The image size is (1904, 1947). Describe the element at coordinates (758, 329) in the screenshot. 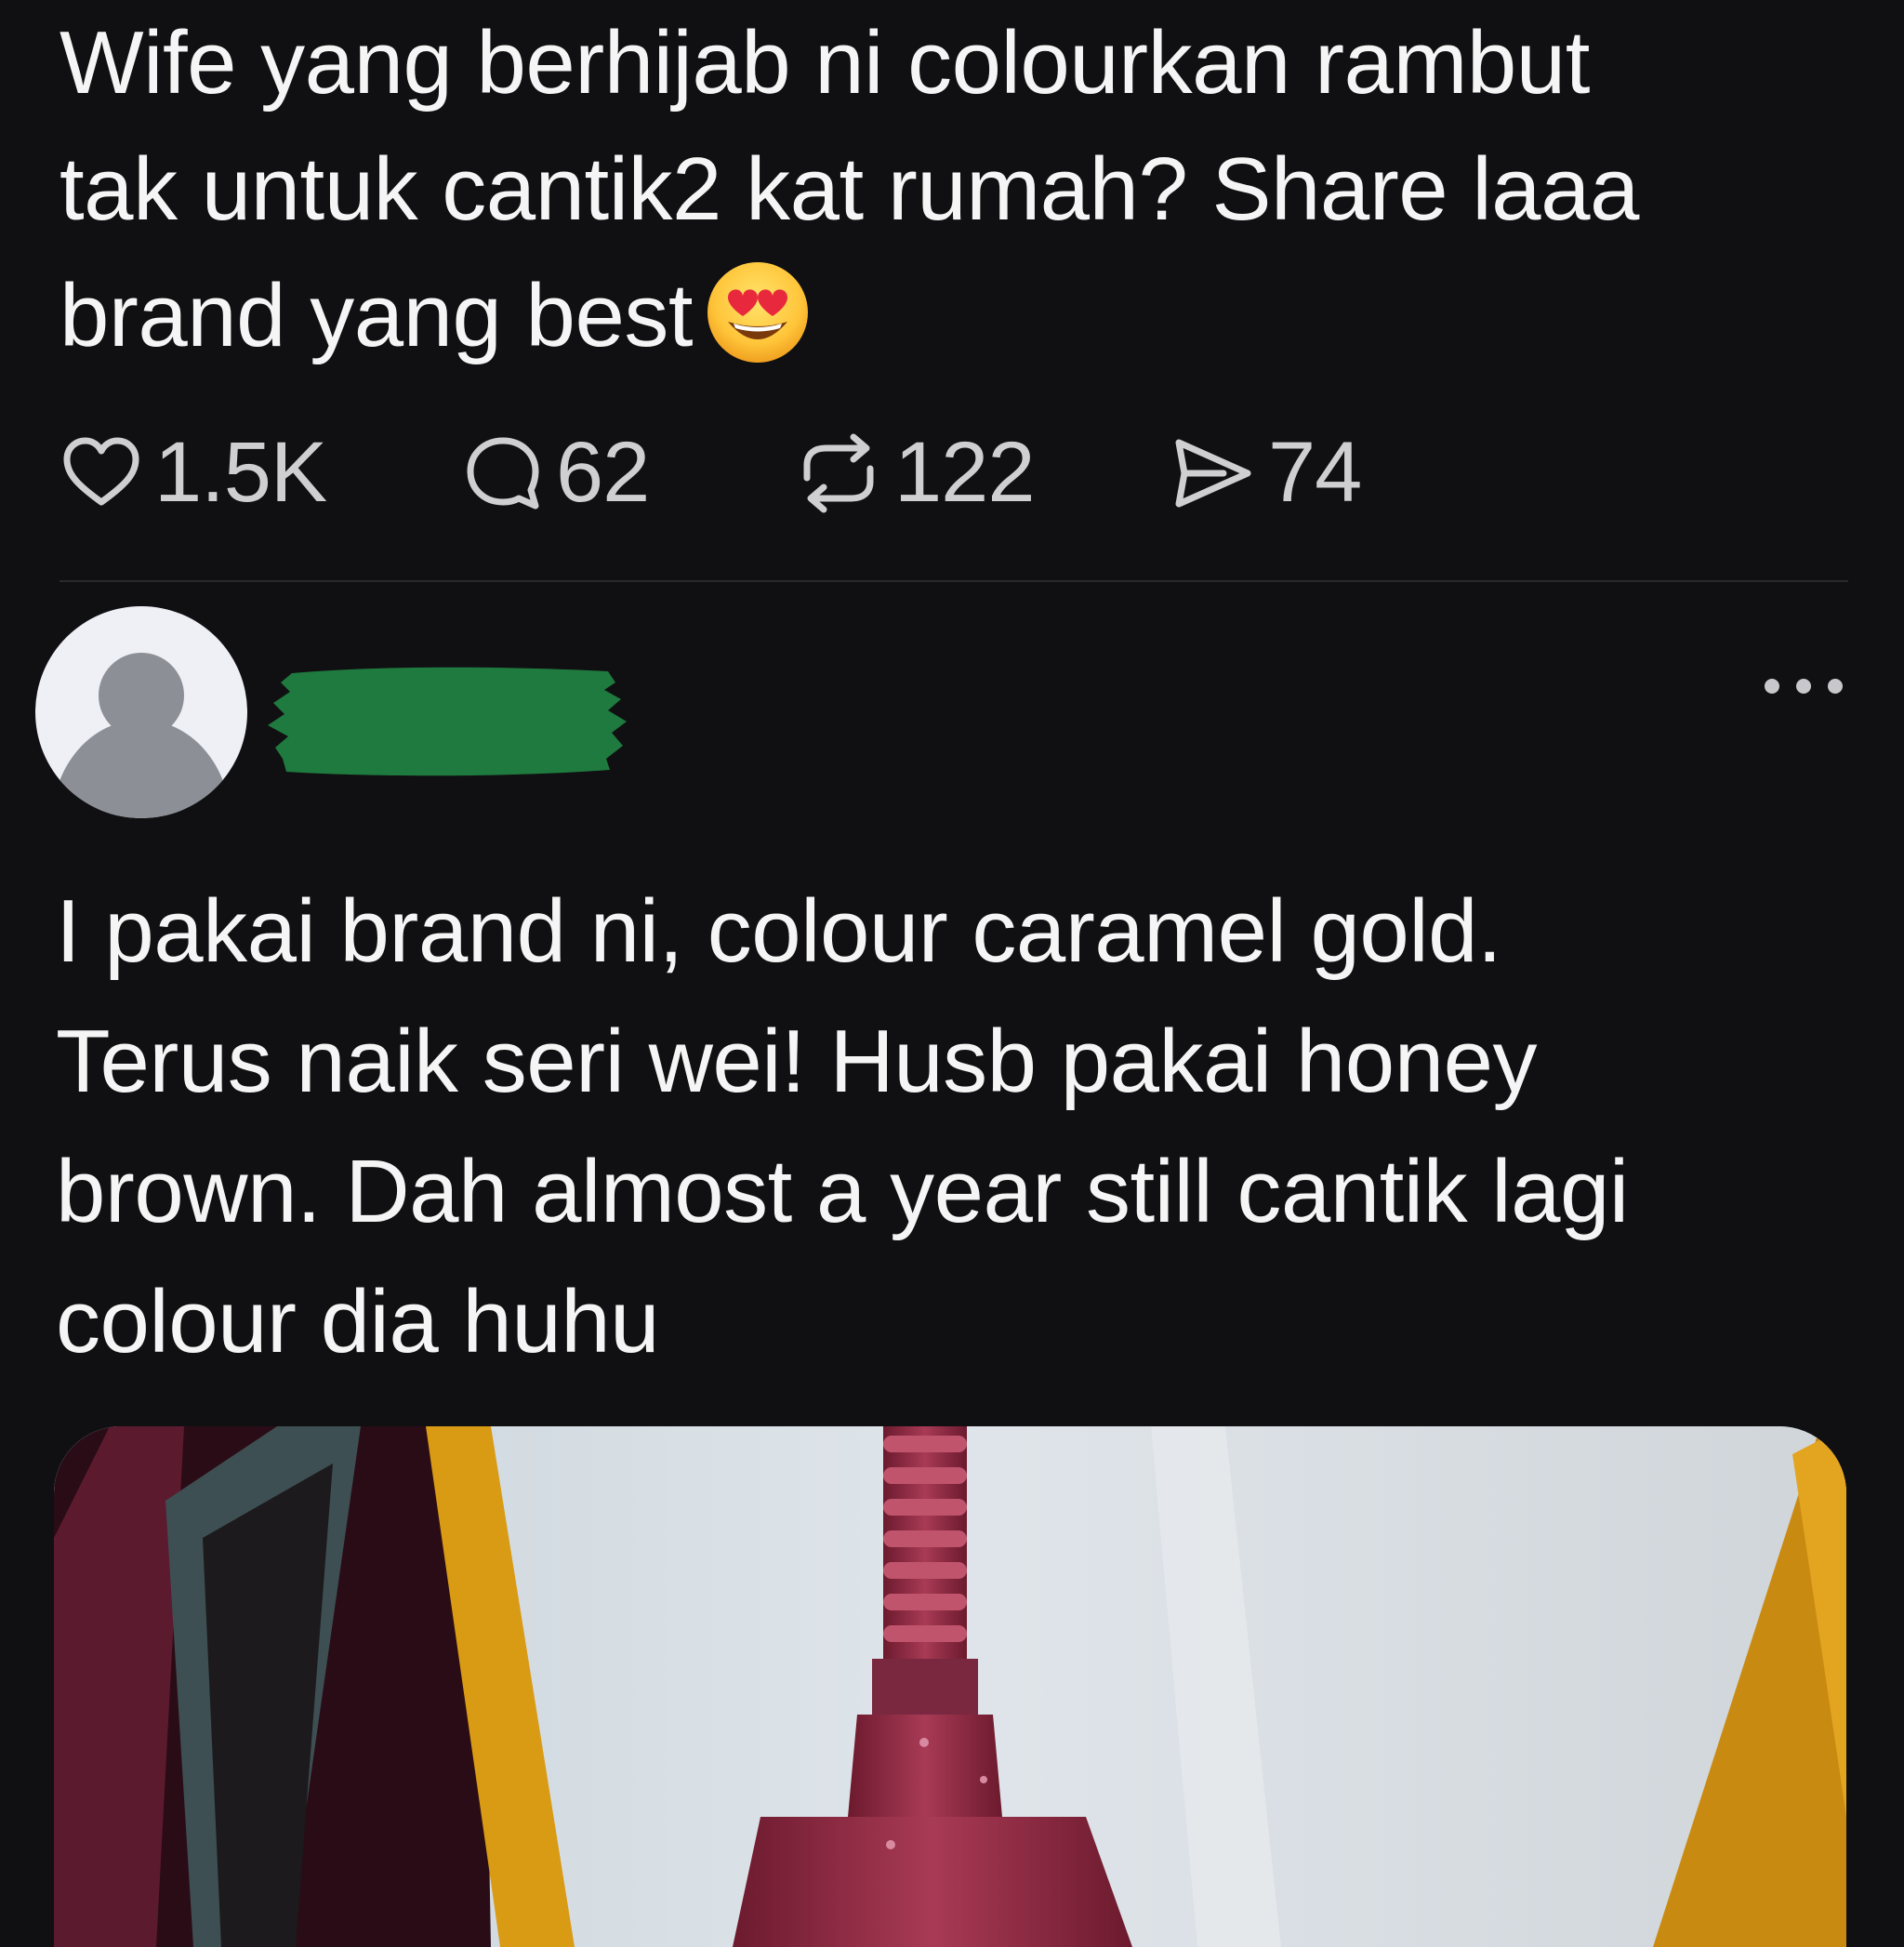

I see `heart-eyes-emoji-icon` at that location.